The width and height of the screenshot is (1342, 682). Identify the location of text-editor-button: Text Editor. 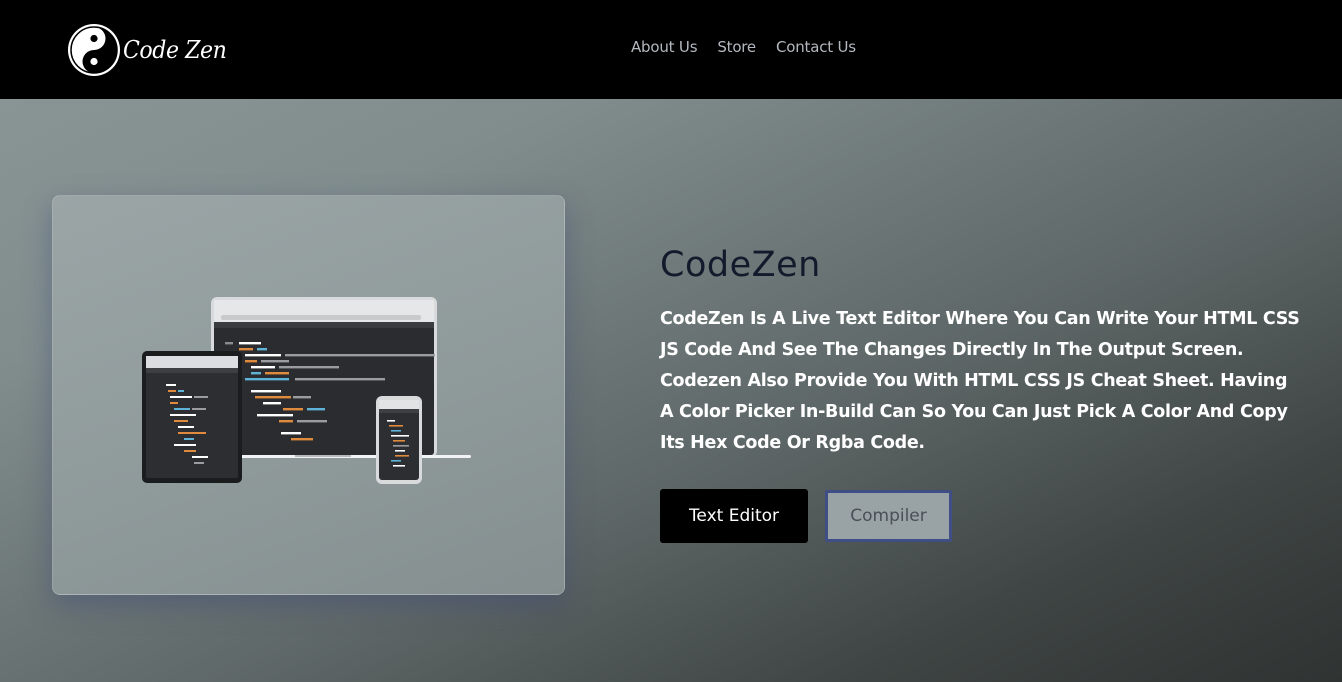
(734, 516).